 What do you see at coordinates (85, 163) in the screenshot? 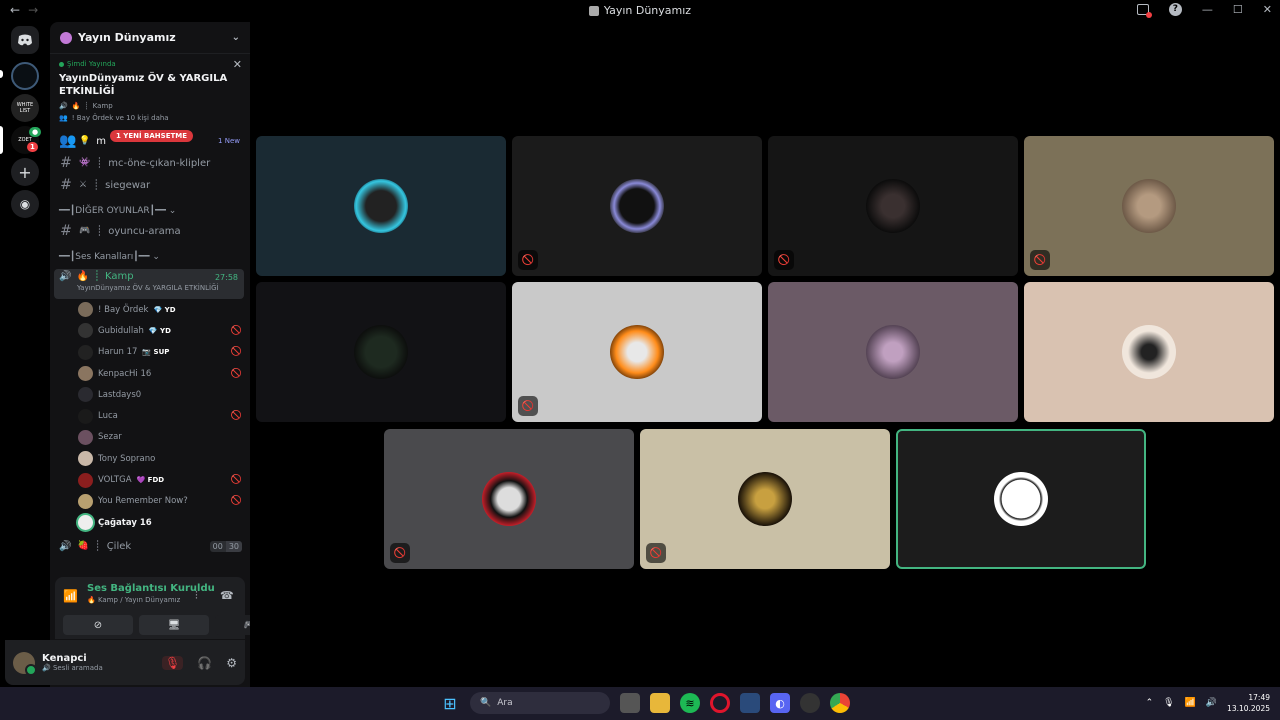
I see `clips-icon: 👾` at bounding box center [85, 163].